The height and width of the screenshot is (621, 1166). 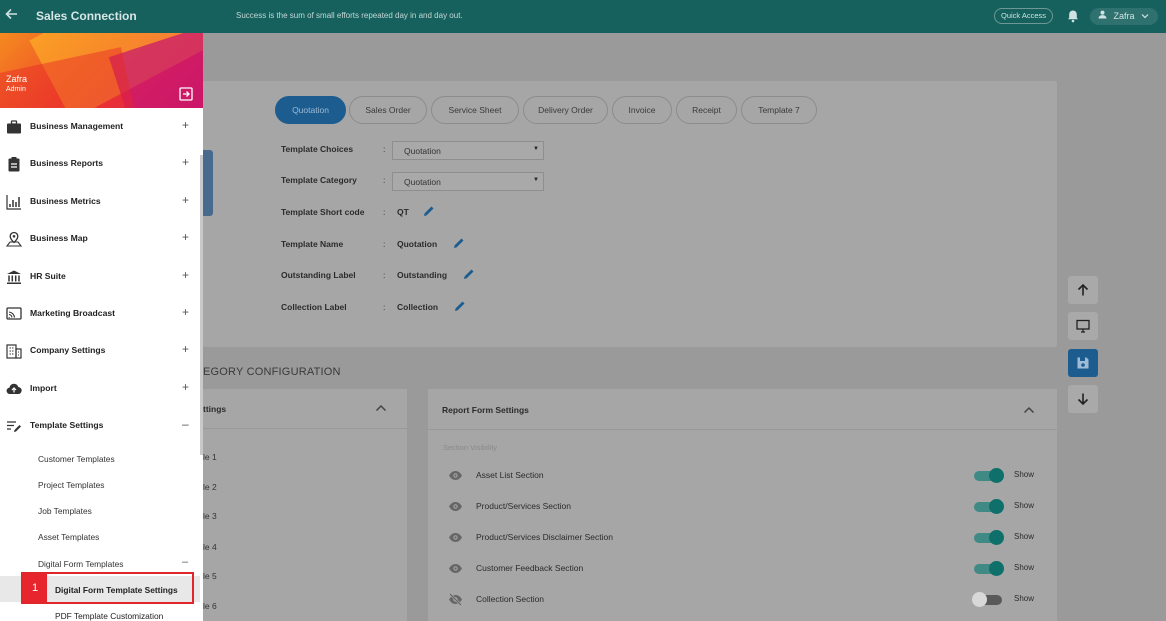 What do you see at coordinates (100, 458) in the screenshot?
I see `sidebar-subitem-customer-templates: Customer Templates` at bounding box center [100, 458].